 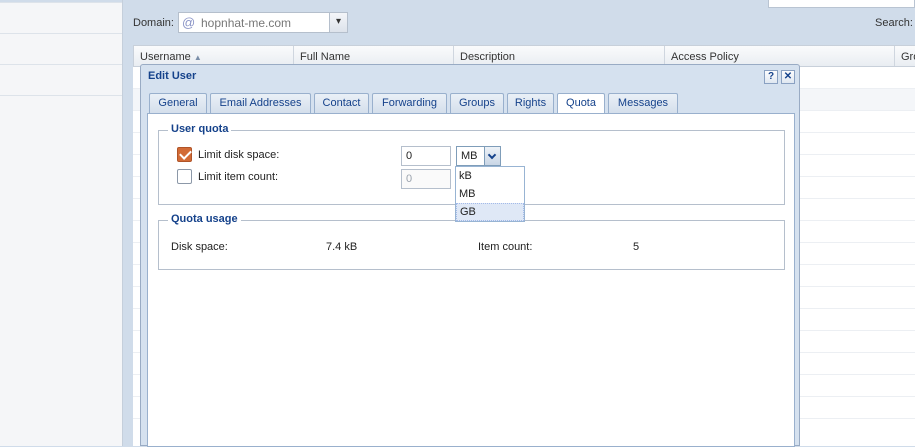 I want to click on tab-forwarding: Forwarding, so click(x=409, y=103).